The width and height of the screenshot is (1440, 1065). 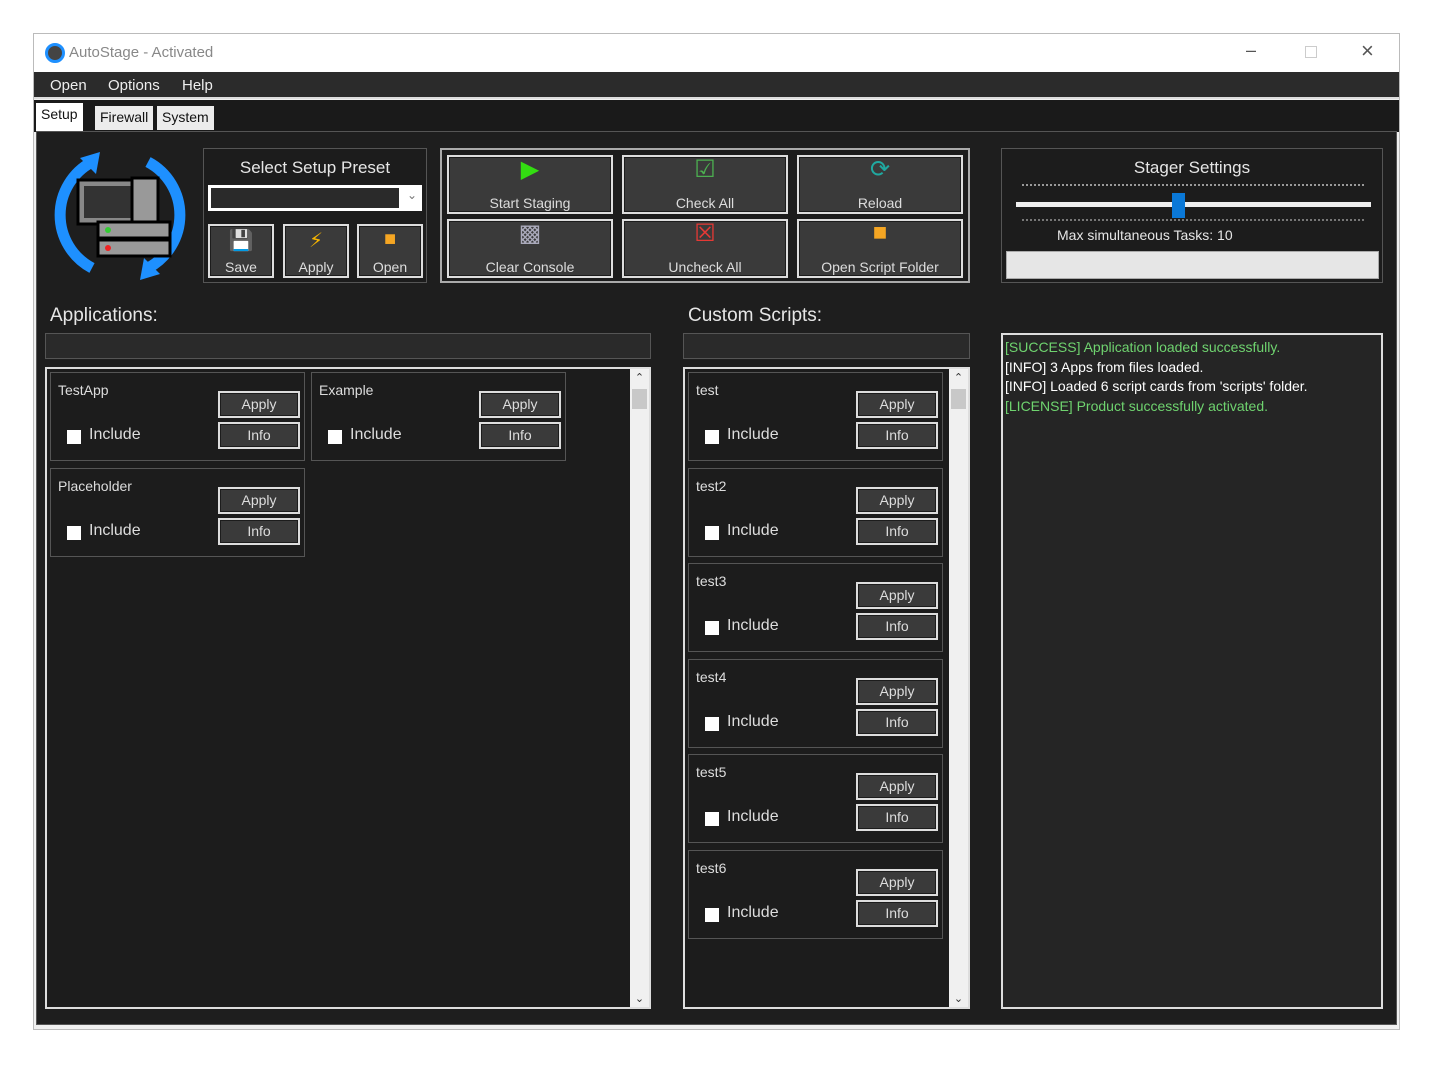 What do you see at coordinates (124, 118) in the screenshot?
I see `tab-firewall: Firewall` at bounding box center [124, 118].